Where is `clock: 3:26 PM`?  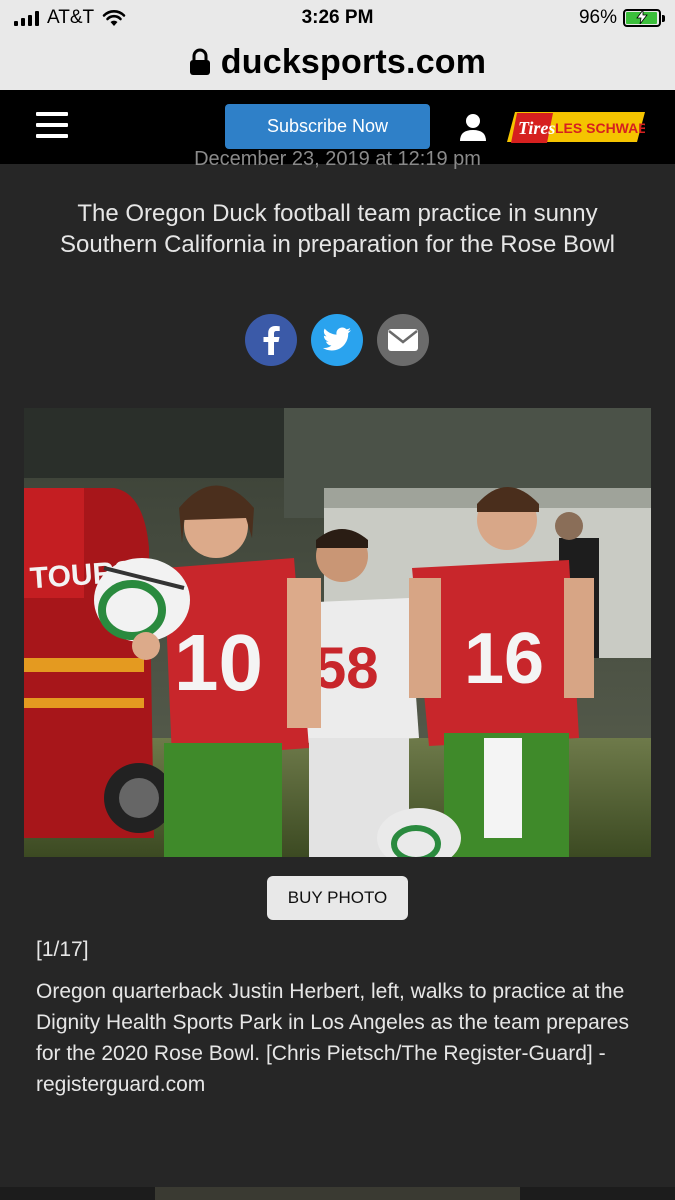 clock: 3:26 PM is located at coordinates (337, 17).